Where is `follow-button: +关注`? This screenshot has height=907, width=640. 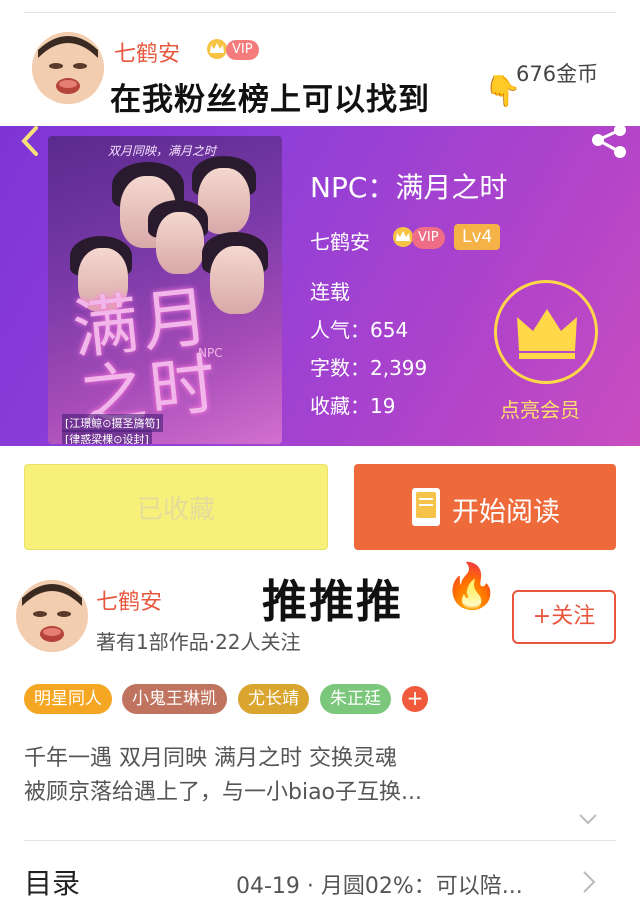 follow-button: +关注 is located at coordinates (564, 617).